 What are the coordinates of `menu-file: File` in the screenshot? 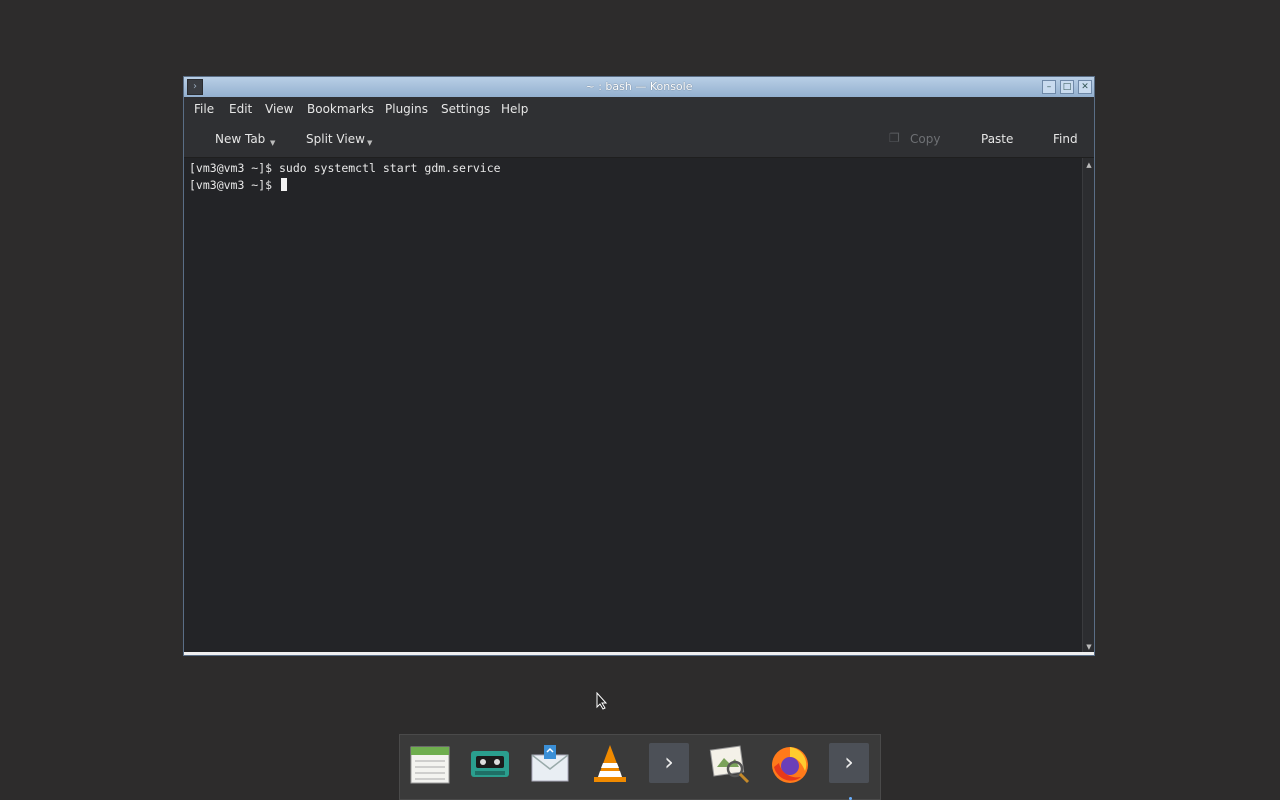 It's located at (204, 109).